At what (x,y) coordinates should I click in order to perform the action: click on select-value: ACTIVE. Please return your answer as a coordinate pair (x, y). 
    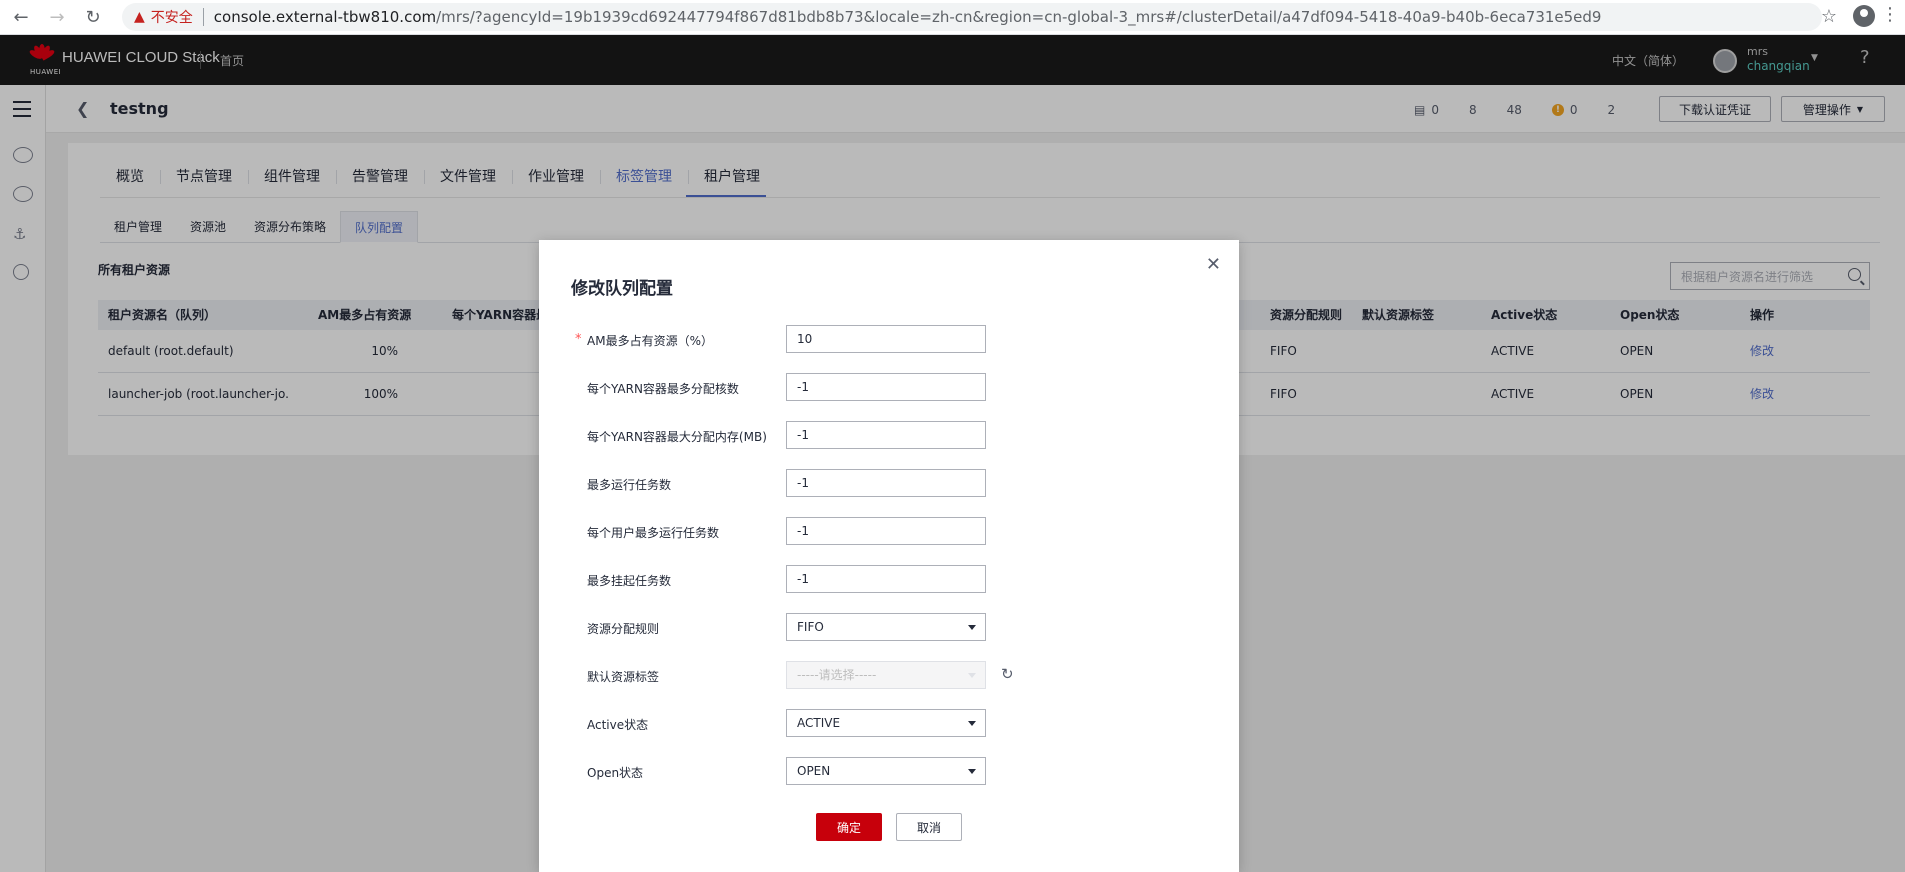
    Looking at the image, I should click on (819, 723).